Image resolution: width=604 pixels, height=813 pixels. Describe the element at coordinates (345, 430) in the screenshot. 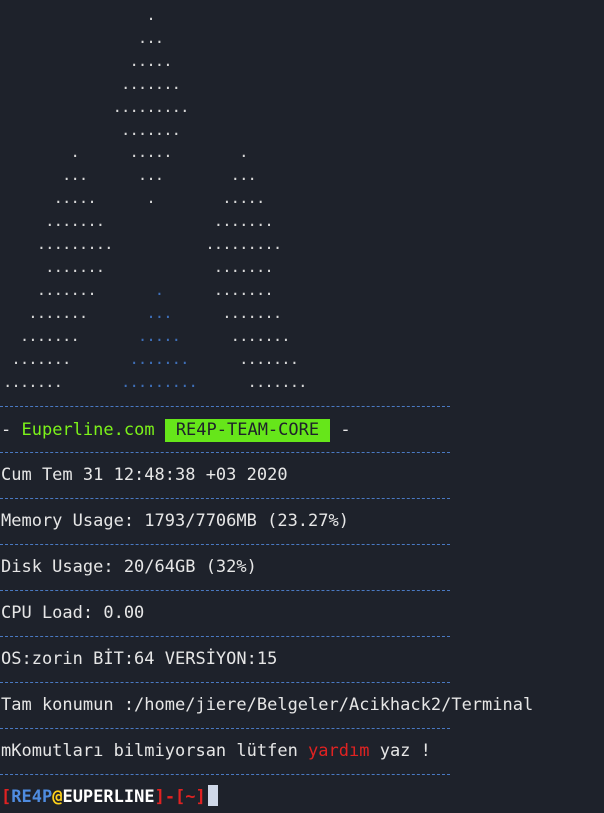

I see `banner-right-dash: -` at that location.